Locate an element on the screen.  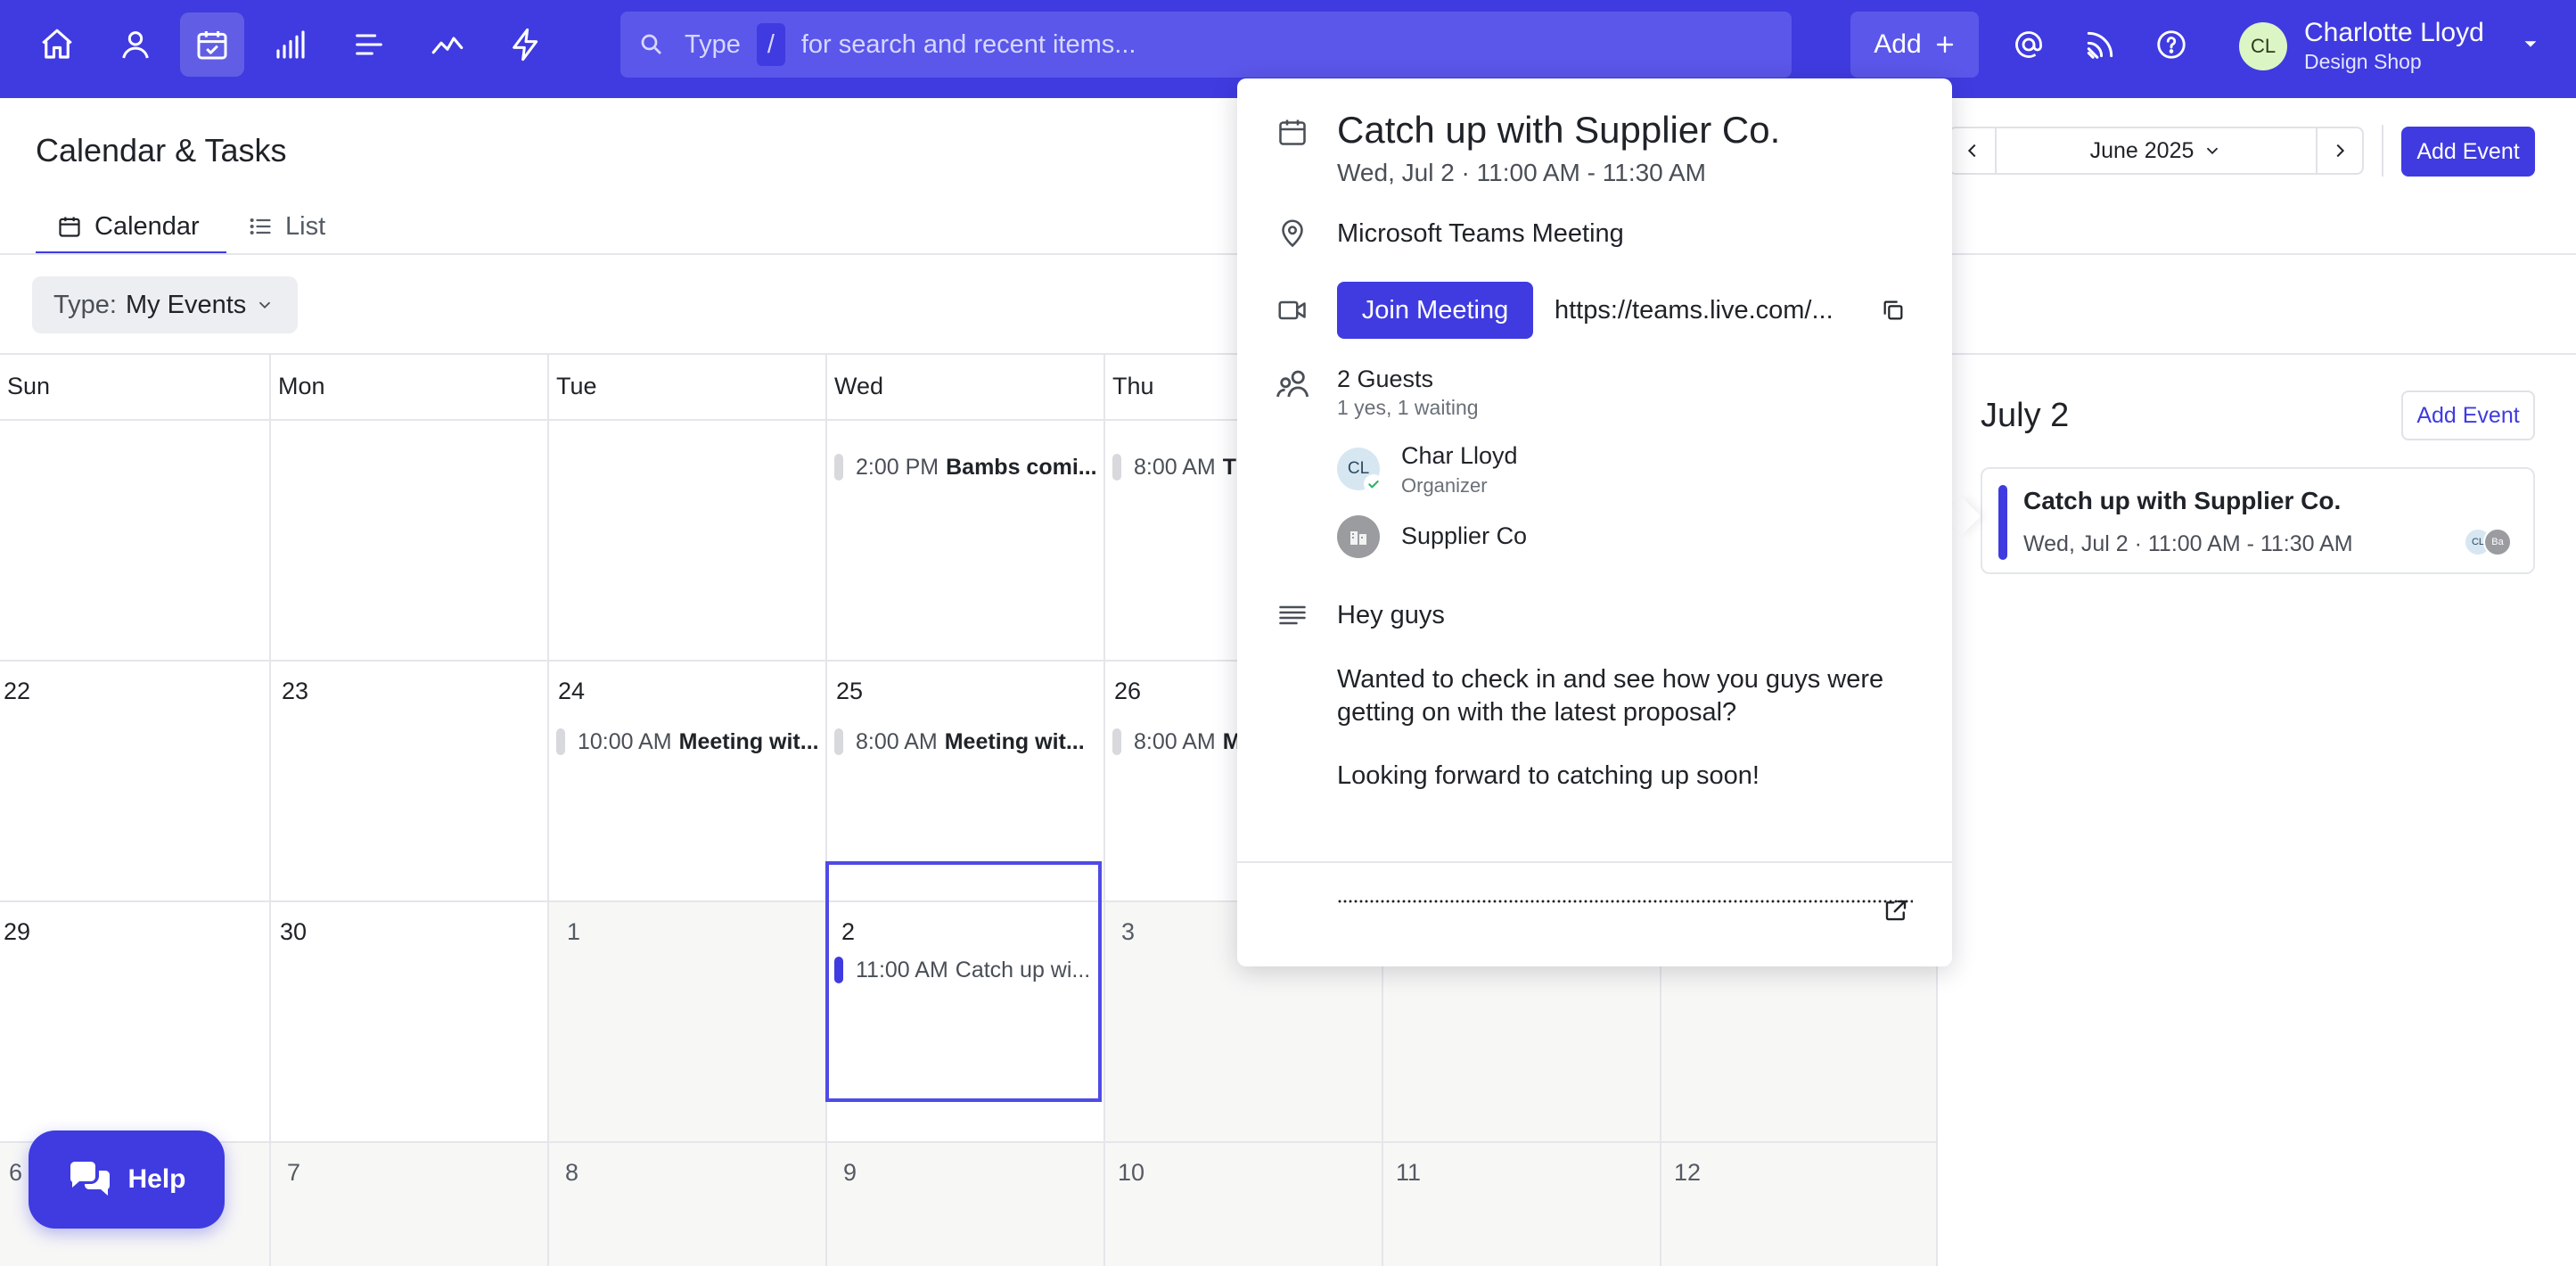
calendar-day-cell: 30 is located at coordinates (410, 1023).